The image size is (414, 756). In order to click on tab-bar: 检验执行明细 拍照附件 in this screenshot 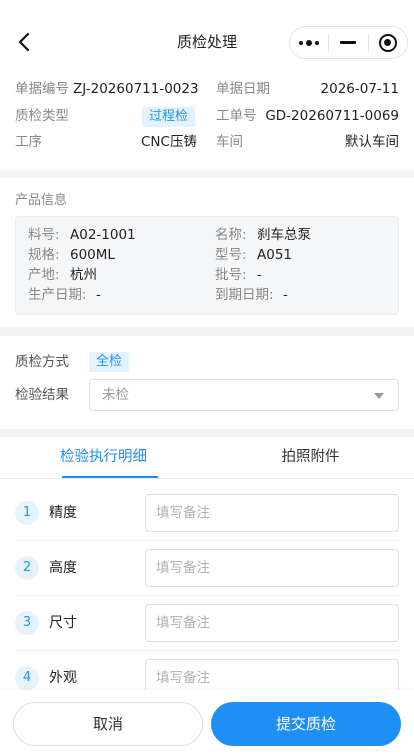, I will do `click(207, 458)`.